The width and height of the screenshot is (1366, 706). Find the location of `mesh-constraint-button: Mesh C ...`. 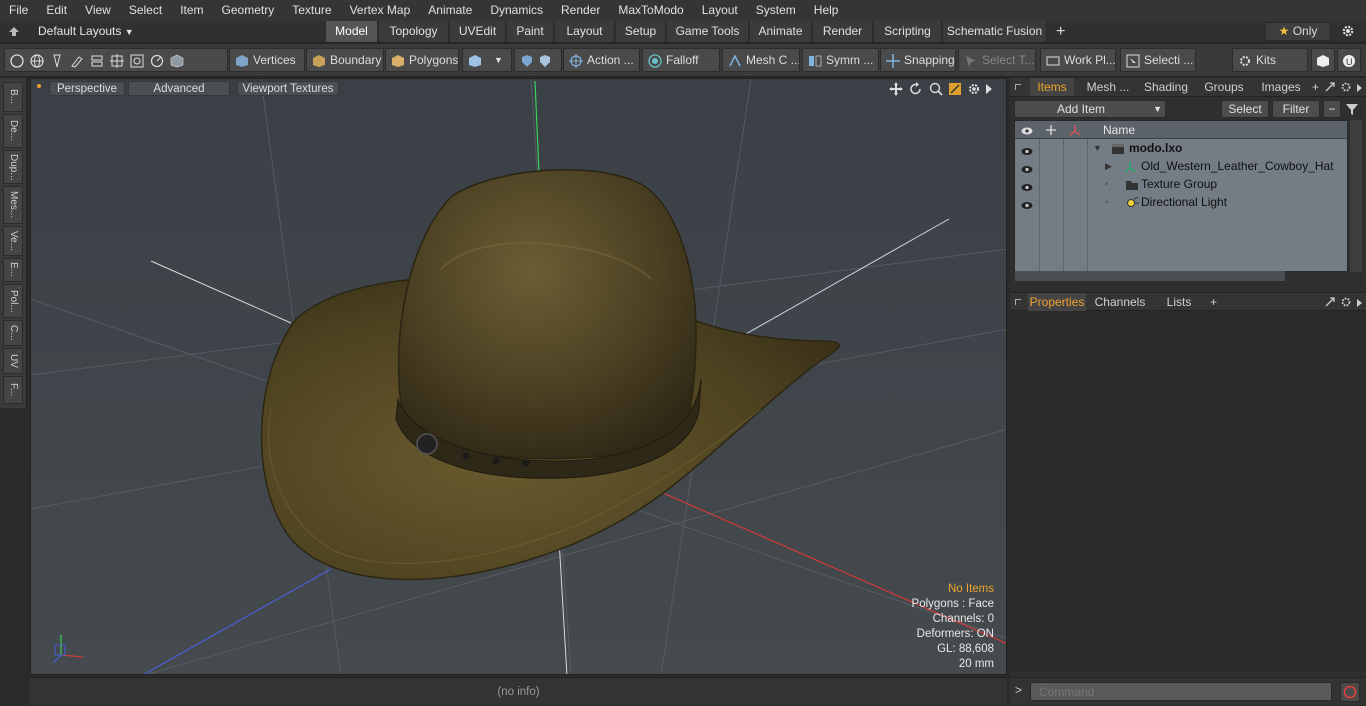

mesh-constraint-button: Mesh C ... is located at coordinates (761, 60).